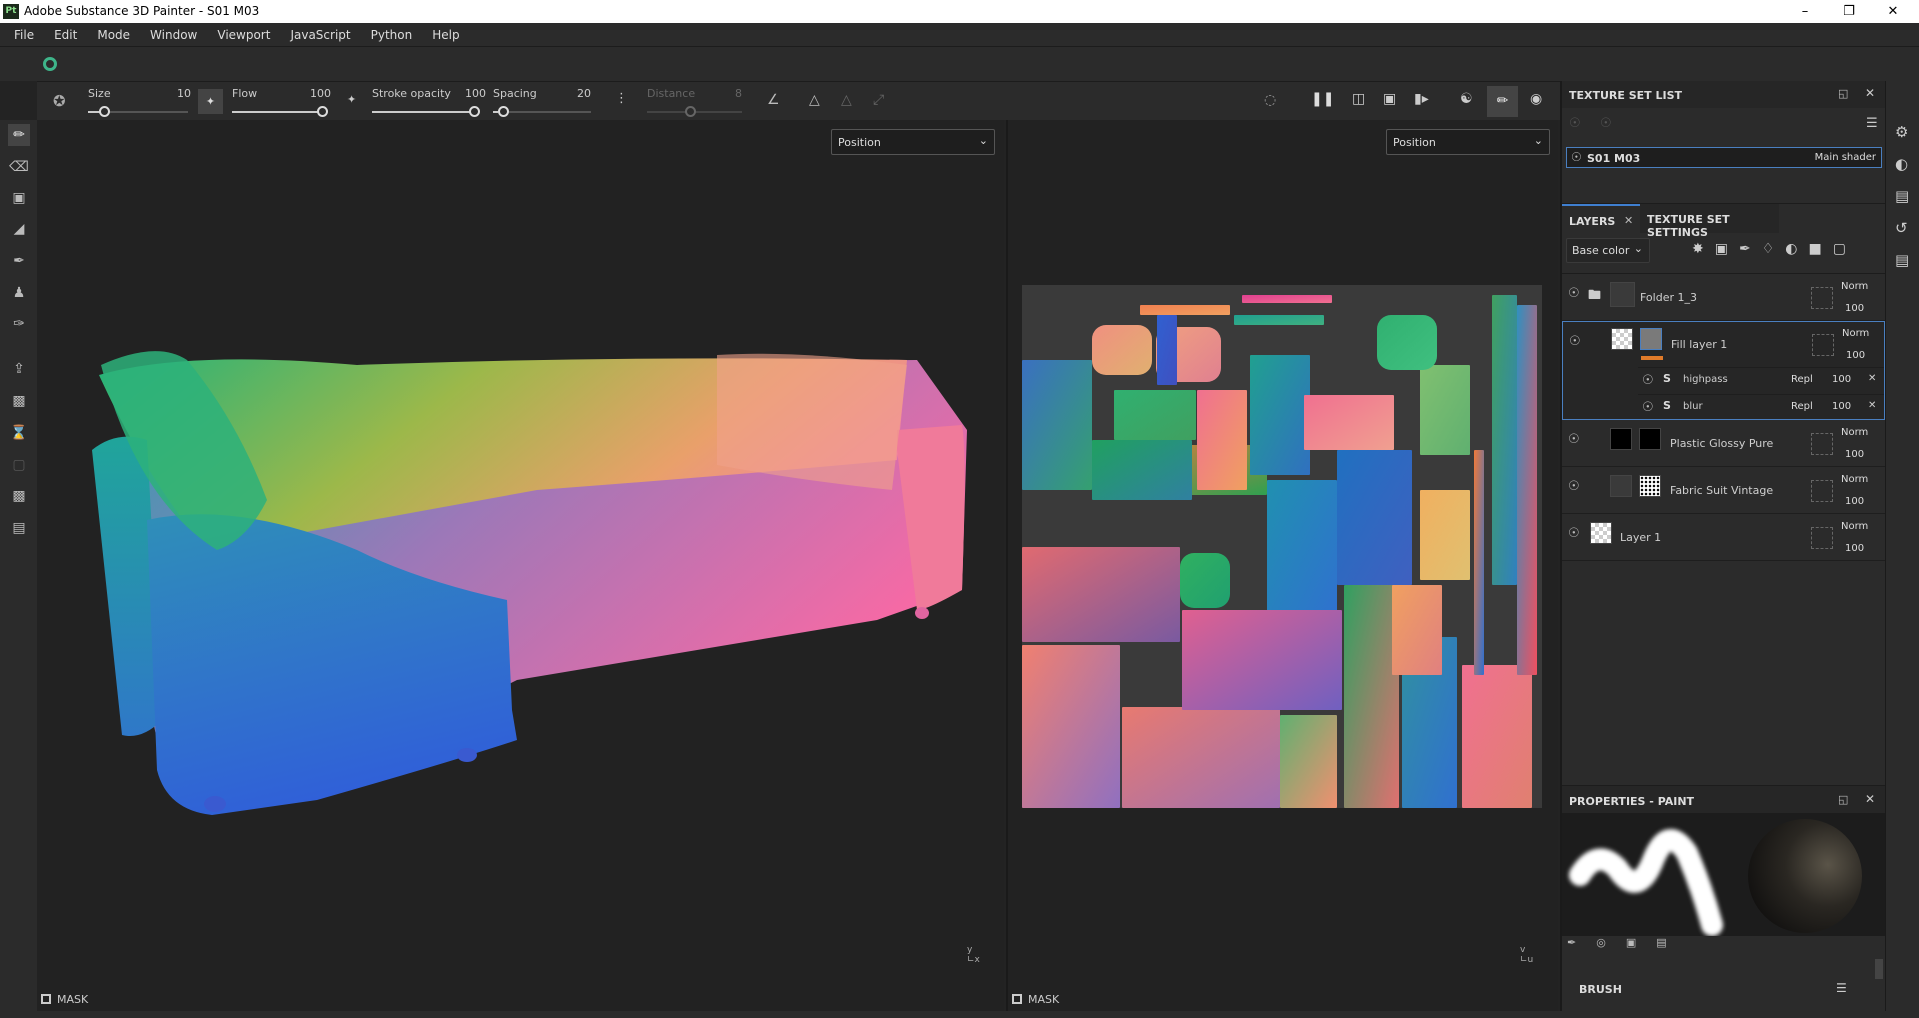 This screenshot has height=1018, width=1919. I want to click on channel-dropdown: Base color ⌄, so click(1608, 250).